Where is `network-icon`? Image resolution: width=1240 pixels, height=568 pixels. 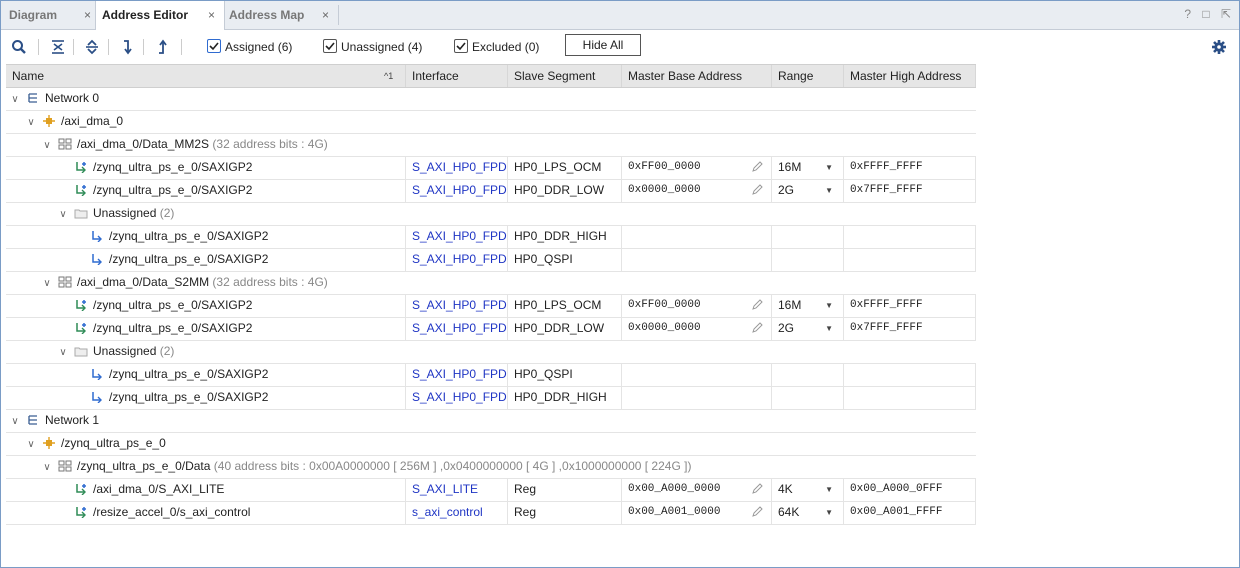 network-icon is located at coordinates (32, 420).